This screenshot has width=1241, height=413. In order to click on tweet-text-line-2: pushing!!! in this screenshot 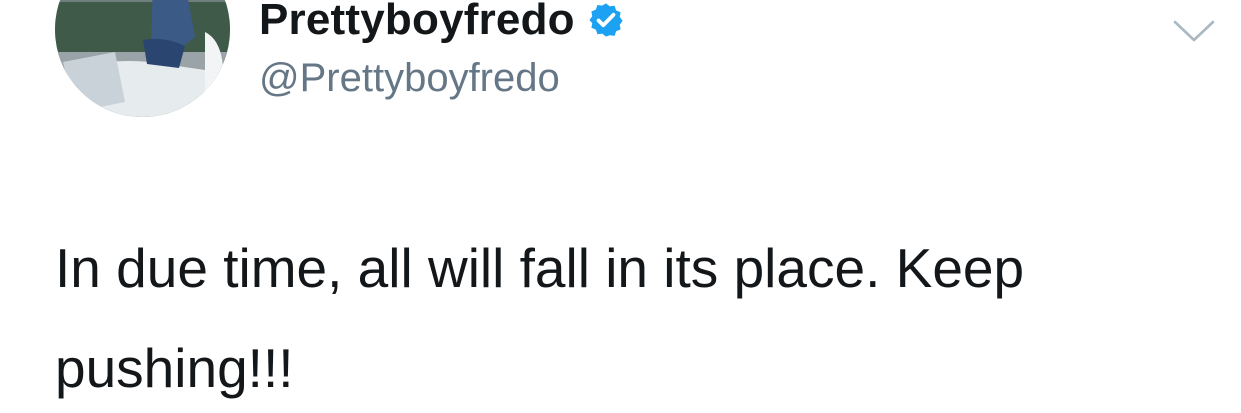, I will do `click(174, 368)`.